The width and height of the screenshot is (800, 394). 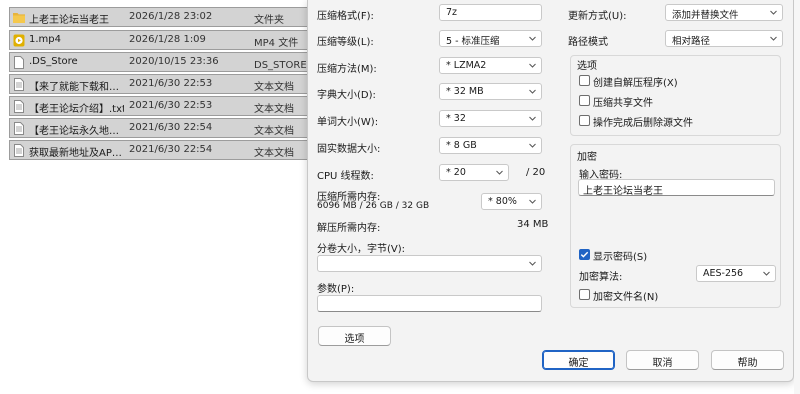 I want to click on delete-after-checkbox-label: 操作完成后删除源文件, so click(x=643, y=123).